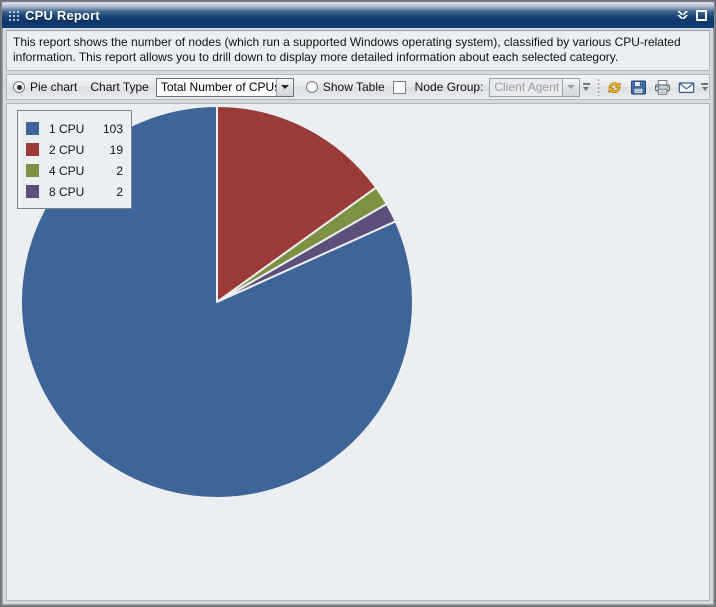 This screenshot has height=607, width=716. Describe the element at coordinates (67, 149) in the screenshot. I see `legend-label-2-cpu: 2 CPU` at that location.